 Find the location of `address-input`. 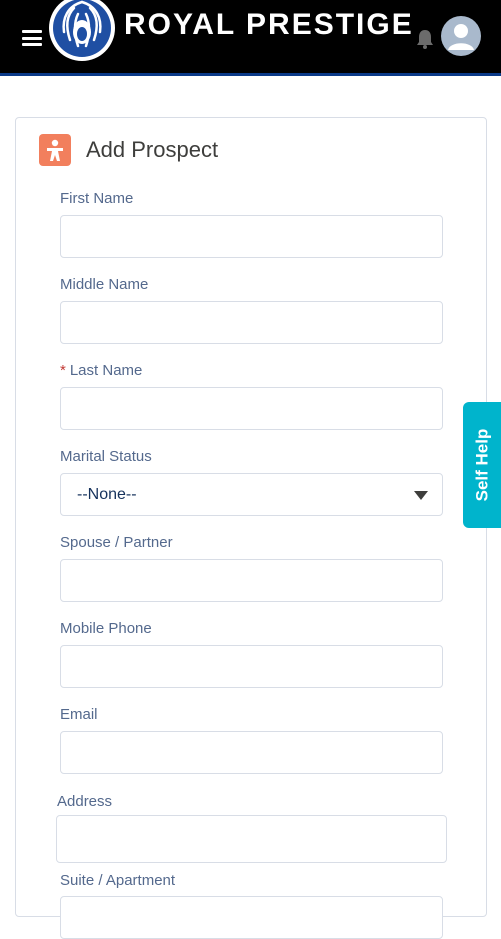

address-input is located at coordinates (251, 839).